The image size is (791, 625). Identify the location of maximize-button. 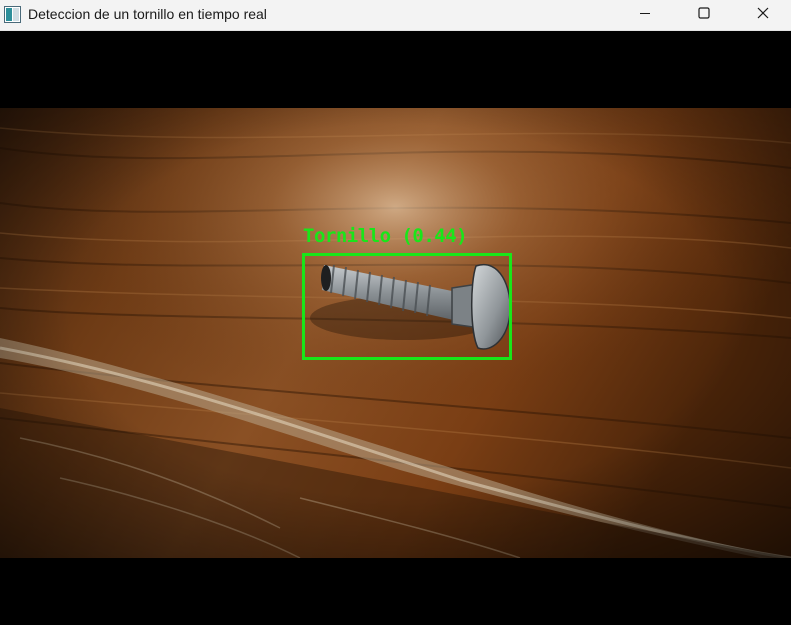
(704, 15).